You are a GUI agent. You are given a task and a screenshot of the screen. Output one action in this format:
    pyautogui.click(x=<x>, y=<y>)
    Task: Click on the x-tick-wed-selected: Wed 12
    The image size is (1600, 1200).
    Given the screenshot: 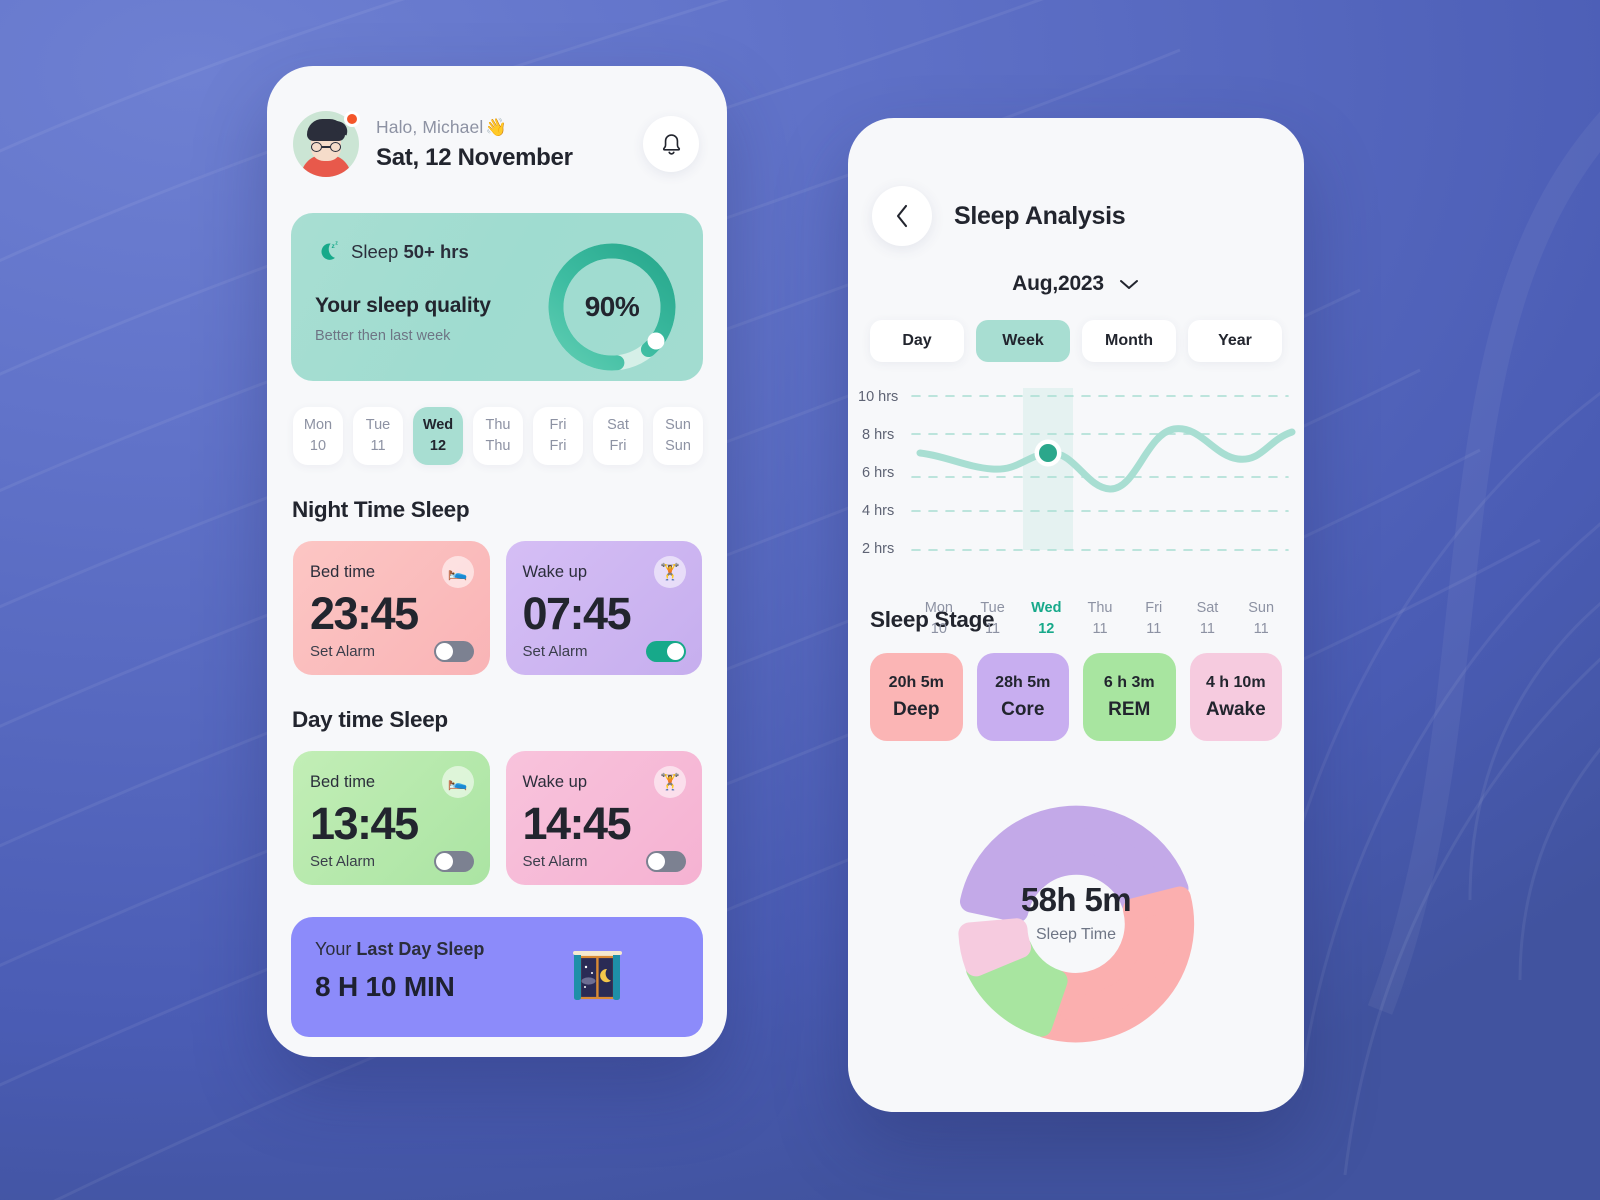 What is the action you would take?
    pyautogui.click(x=1046, y=619)
    